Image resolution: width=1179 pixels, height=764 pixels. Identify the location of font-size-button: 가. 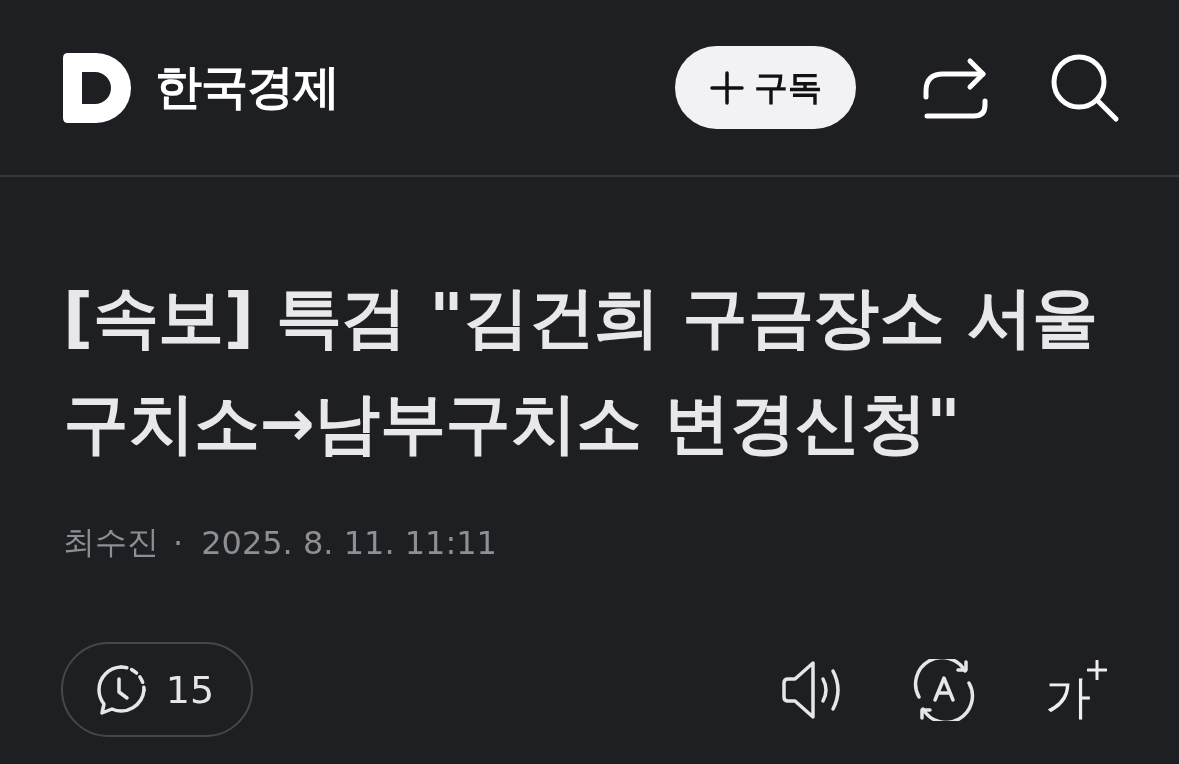
(1076, 689).